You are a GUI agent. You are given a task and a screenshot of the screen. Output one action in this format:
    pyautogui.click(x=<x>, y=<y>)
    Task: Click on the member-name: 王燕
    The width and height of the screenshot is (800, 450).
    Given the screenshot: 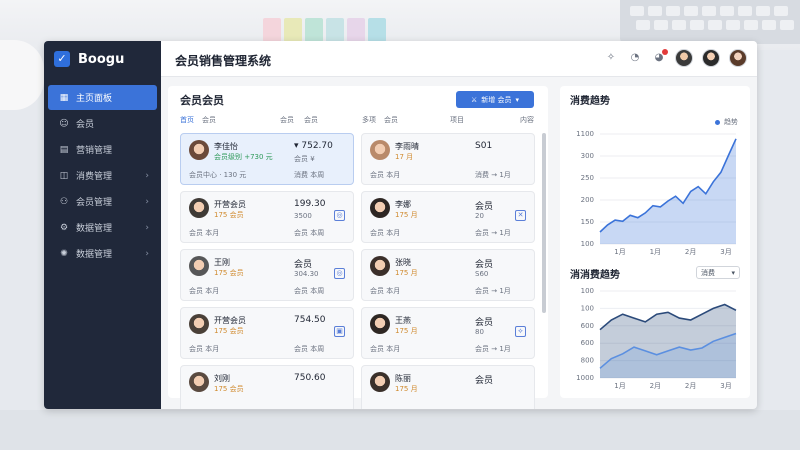 What is the action you would take?
    pyautogui.click(x=403, y=320)
    